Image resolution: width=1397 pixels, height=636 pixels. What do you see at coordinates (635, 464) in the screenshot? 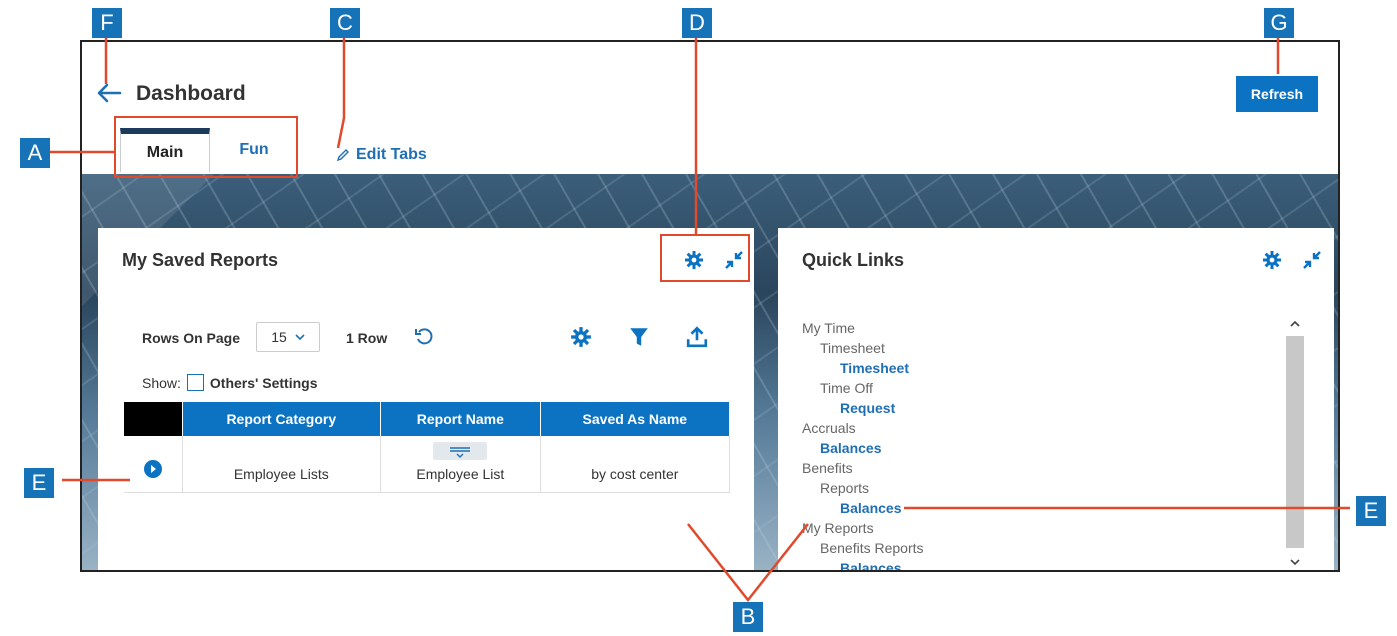
I see `saved-as-cell: by cost center` at bounding box center [635, 464].